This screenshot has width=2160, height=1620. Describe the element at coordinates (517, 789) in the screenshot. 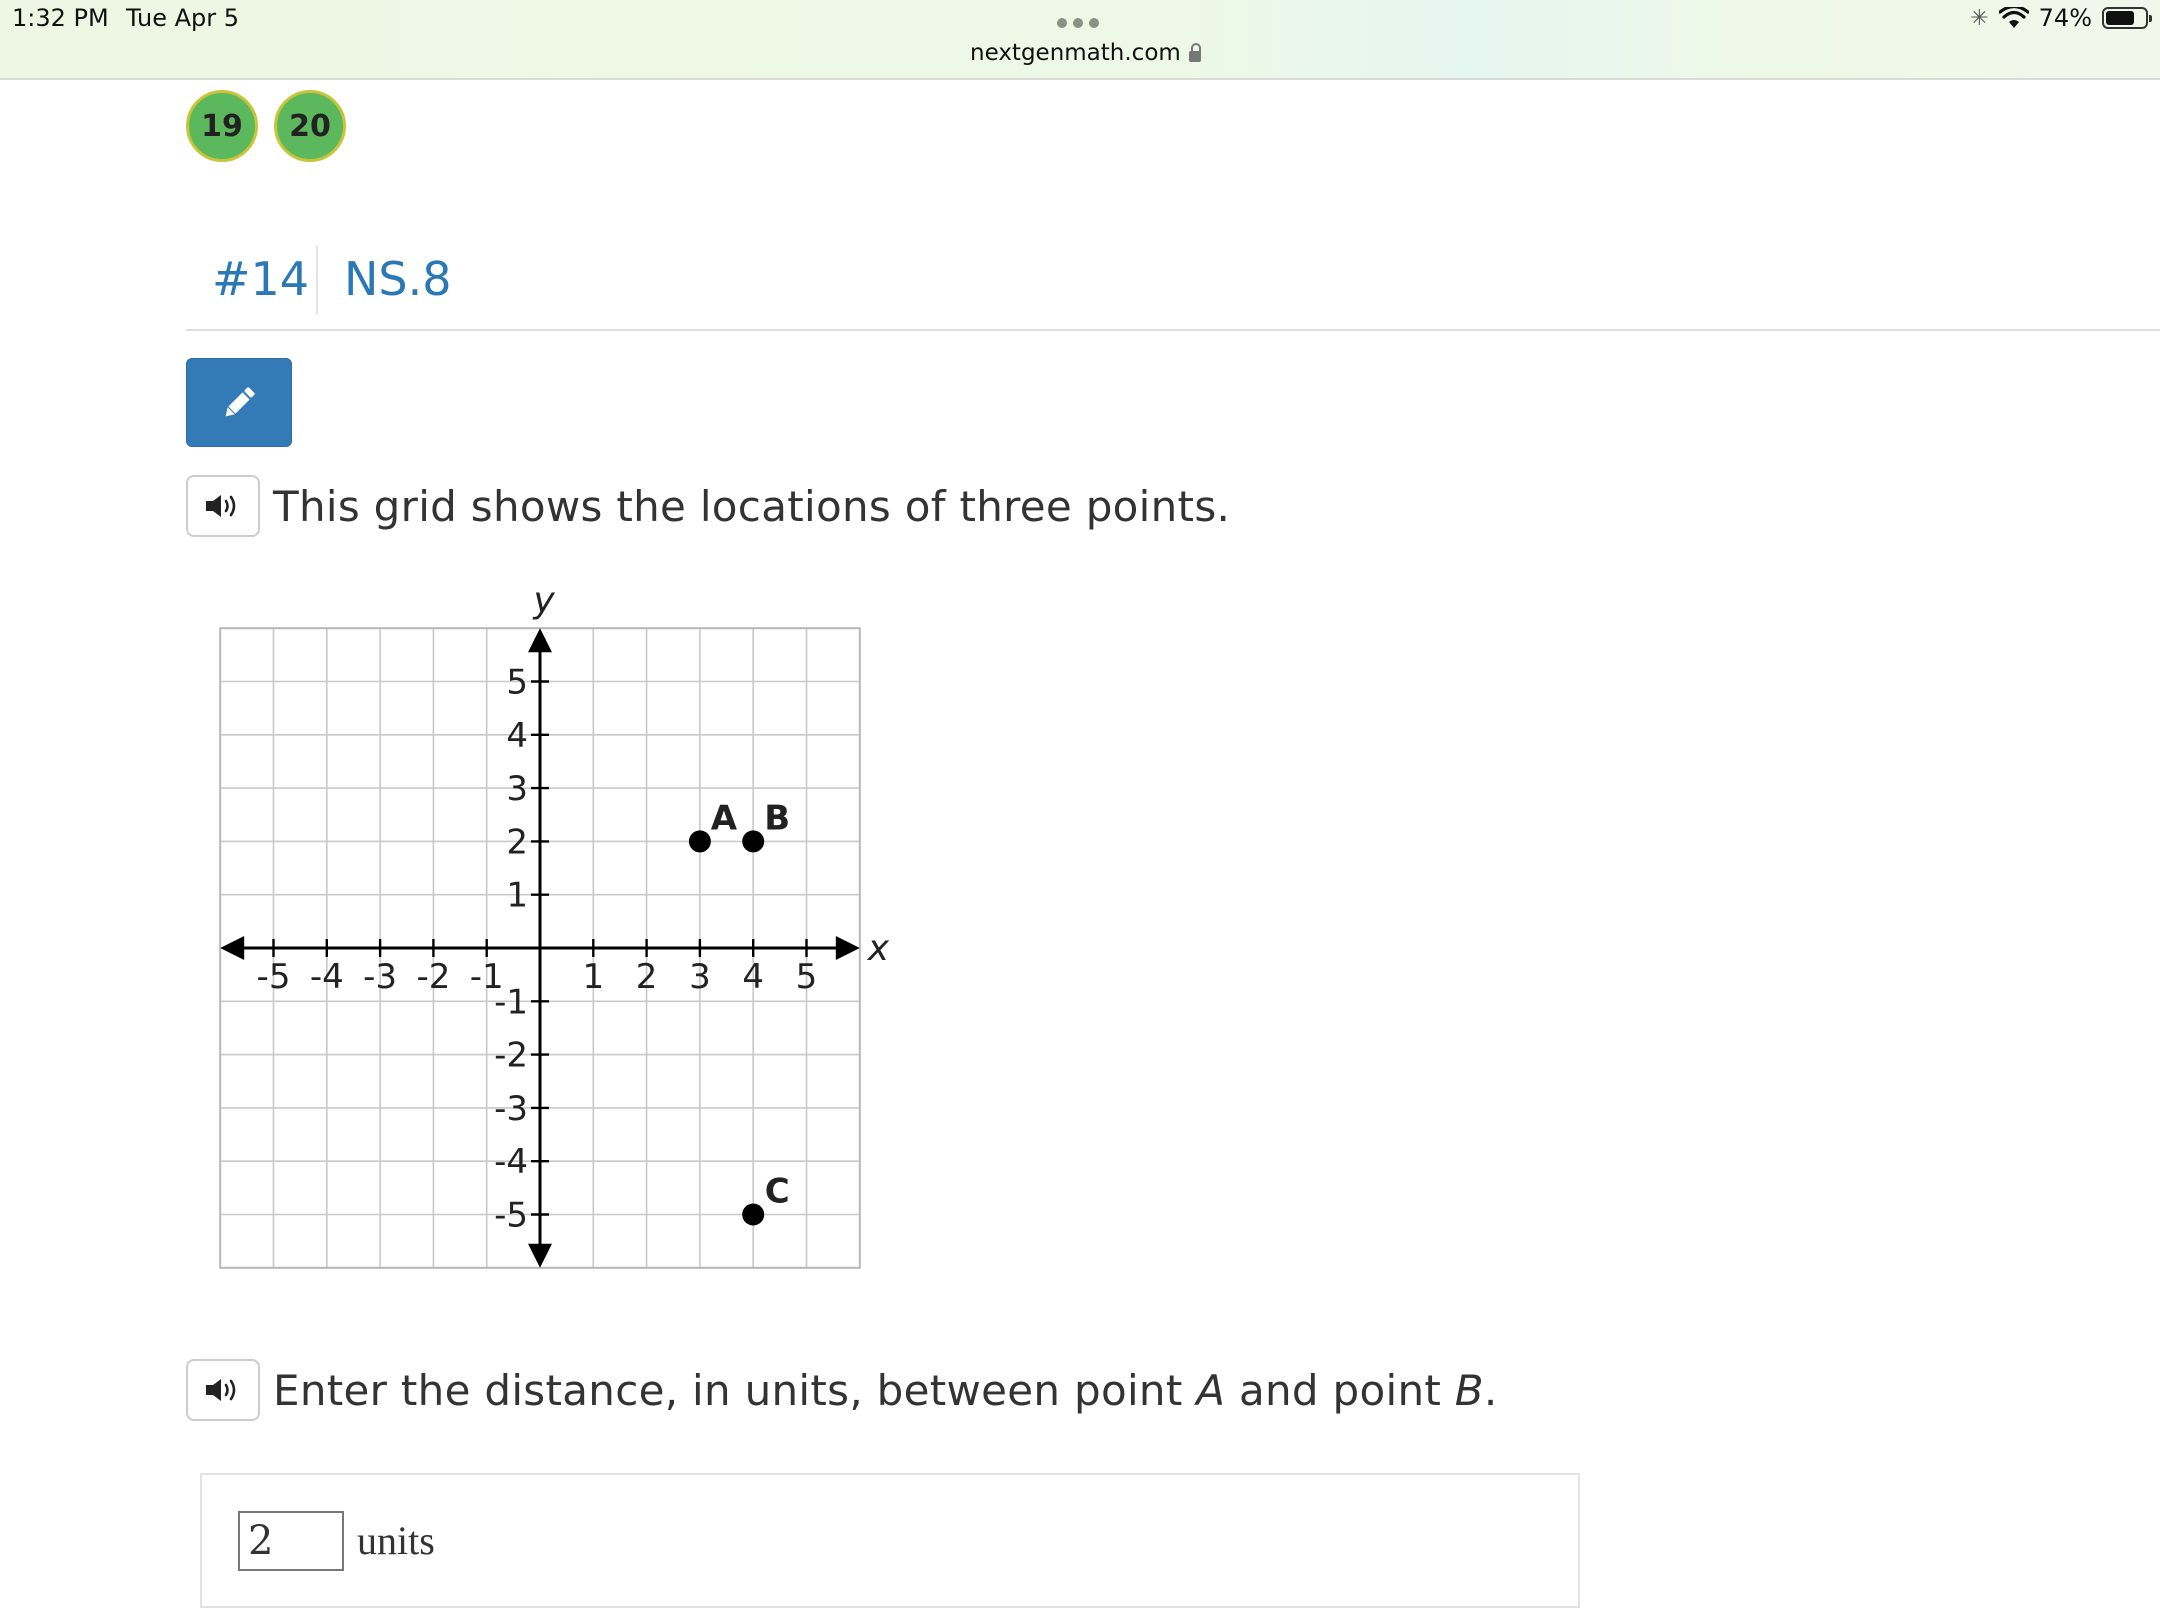

I see `y-tick-label: 3` at that location.